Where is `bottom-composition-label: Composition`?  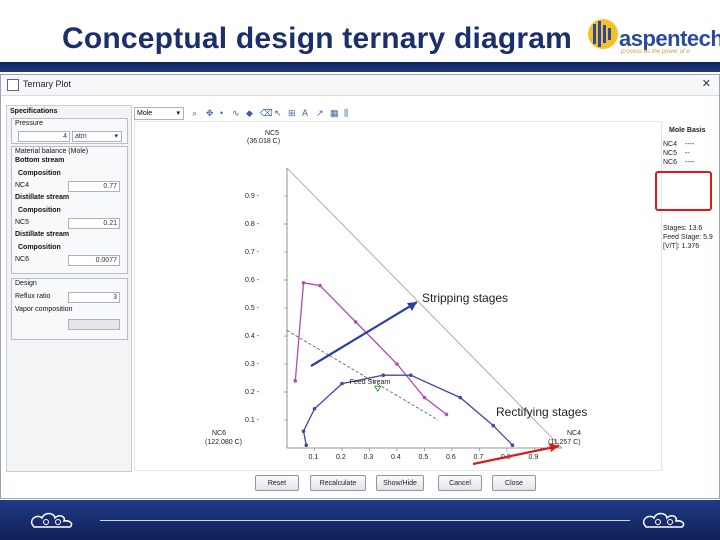
bottom-composition-label: Composition is located at coordinates (39, 173).